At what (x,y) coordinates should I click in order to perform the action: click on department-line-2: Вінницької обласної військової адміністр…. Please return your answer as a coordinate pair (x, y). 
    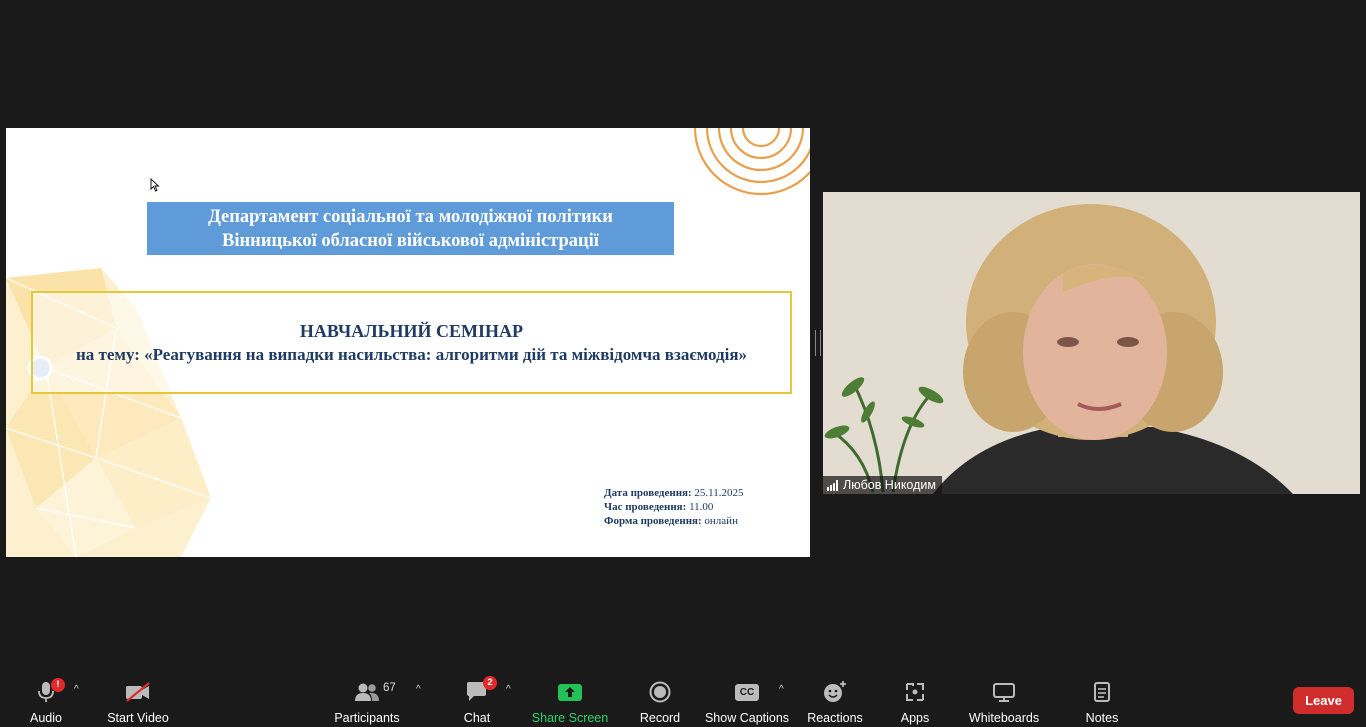
    Looking at the image, I should click on (410, 240).